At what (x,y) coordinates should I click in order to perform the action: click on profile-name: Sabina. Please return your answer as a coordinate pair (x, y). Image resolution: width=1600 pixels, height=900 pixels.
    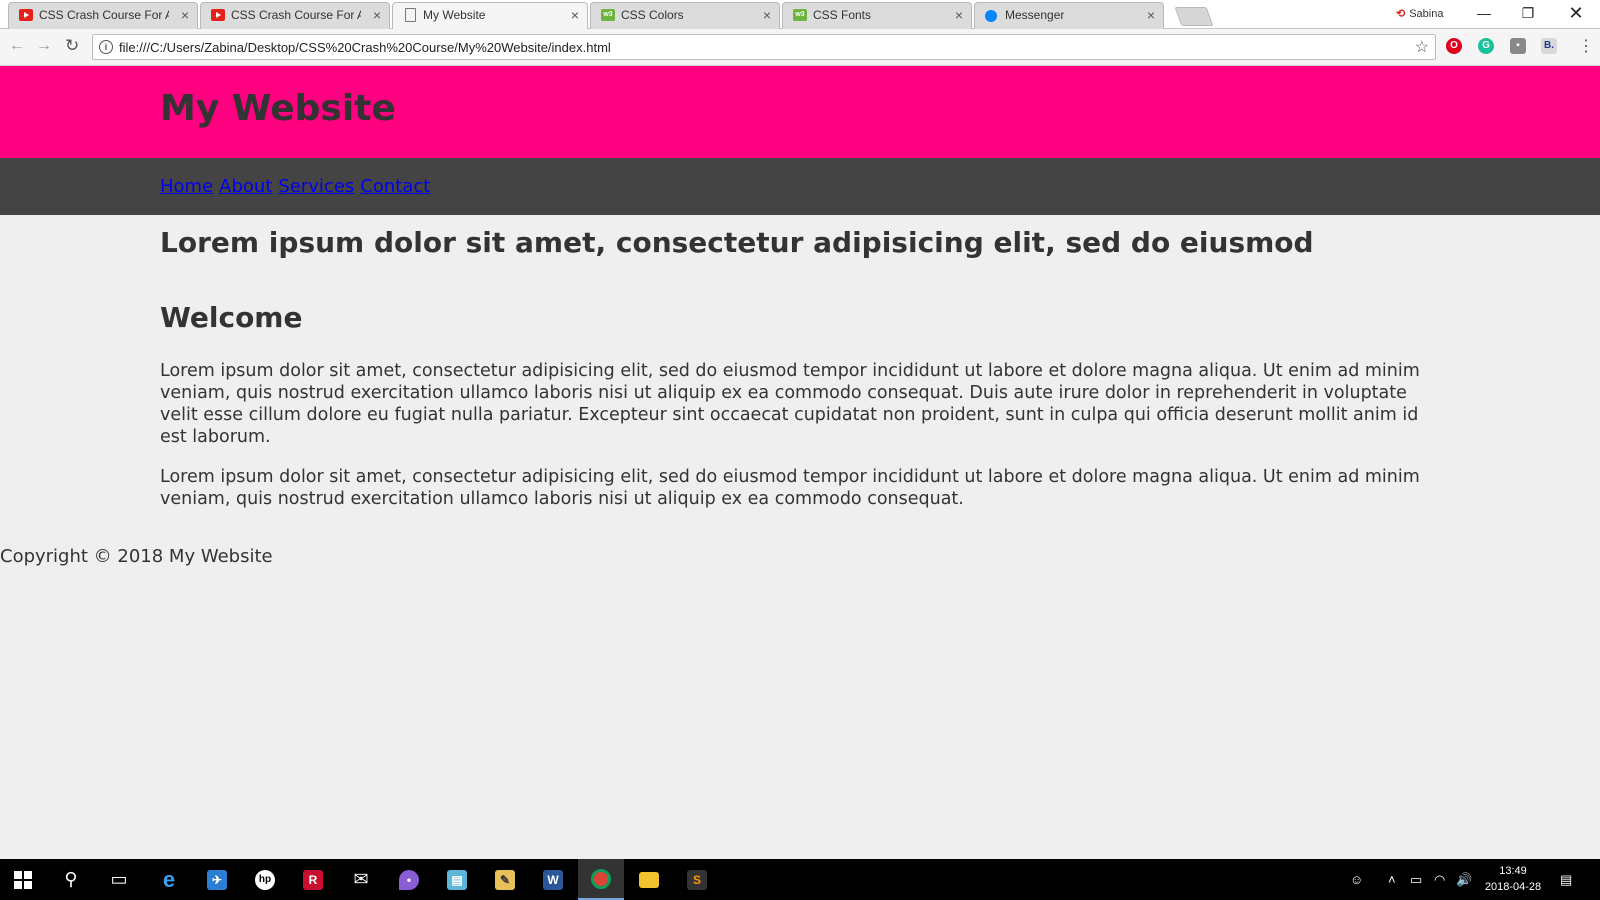
    Looking at the image, I should click on (1426, 14).